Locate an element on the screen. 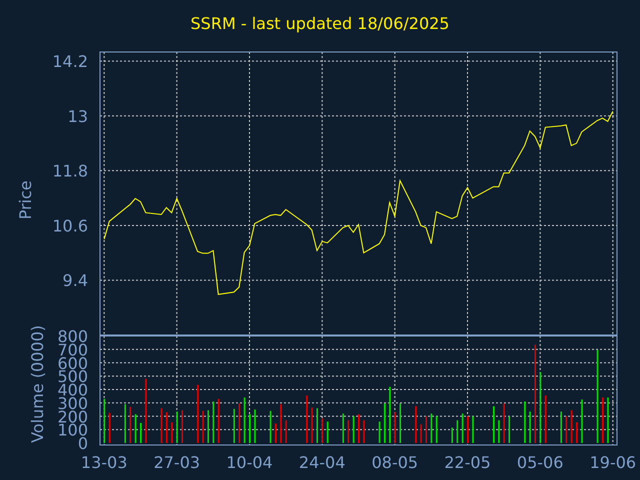 This screenshot has width=640, height=480. axis-tick-label: 14.2 is located at coordinates (70, 62).